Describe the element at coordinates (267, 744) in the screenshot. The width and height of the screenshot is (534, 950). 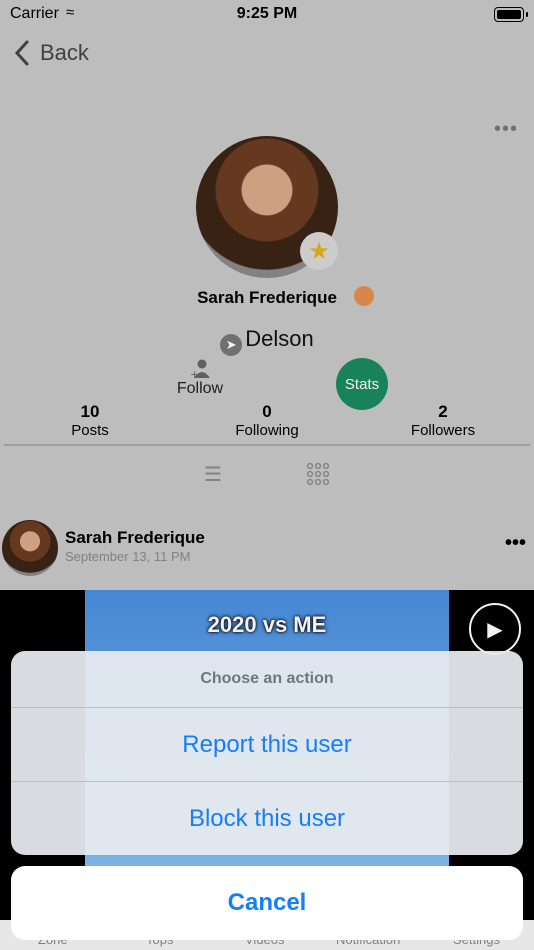
I see `report-user-button: Report this user` at that location.